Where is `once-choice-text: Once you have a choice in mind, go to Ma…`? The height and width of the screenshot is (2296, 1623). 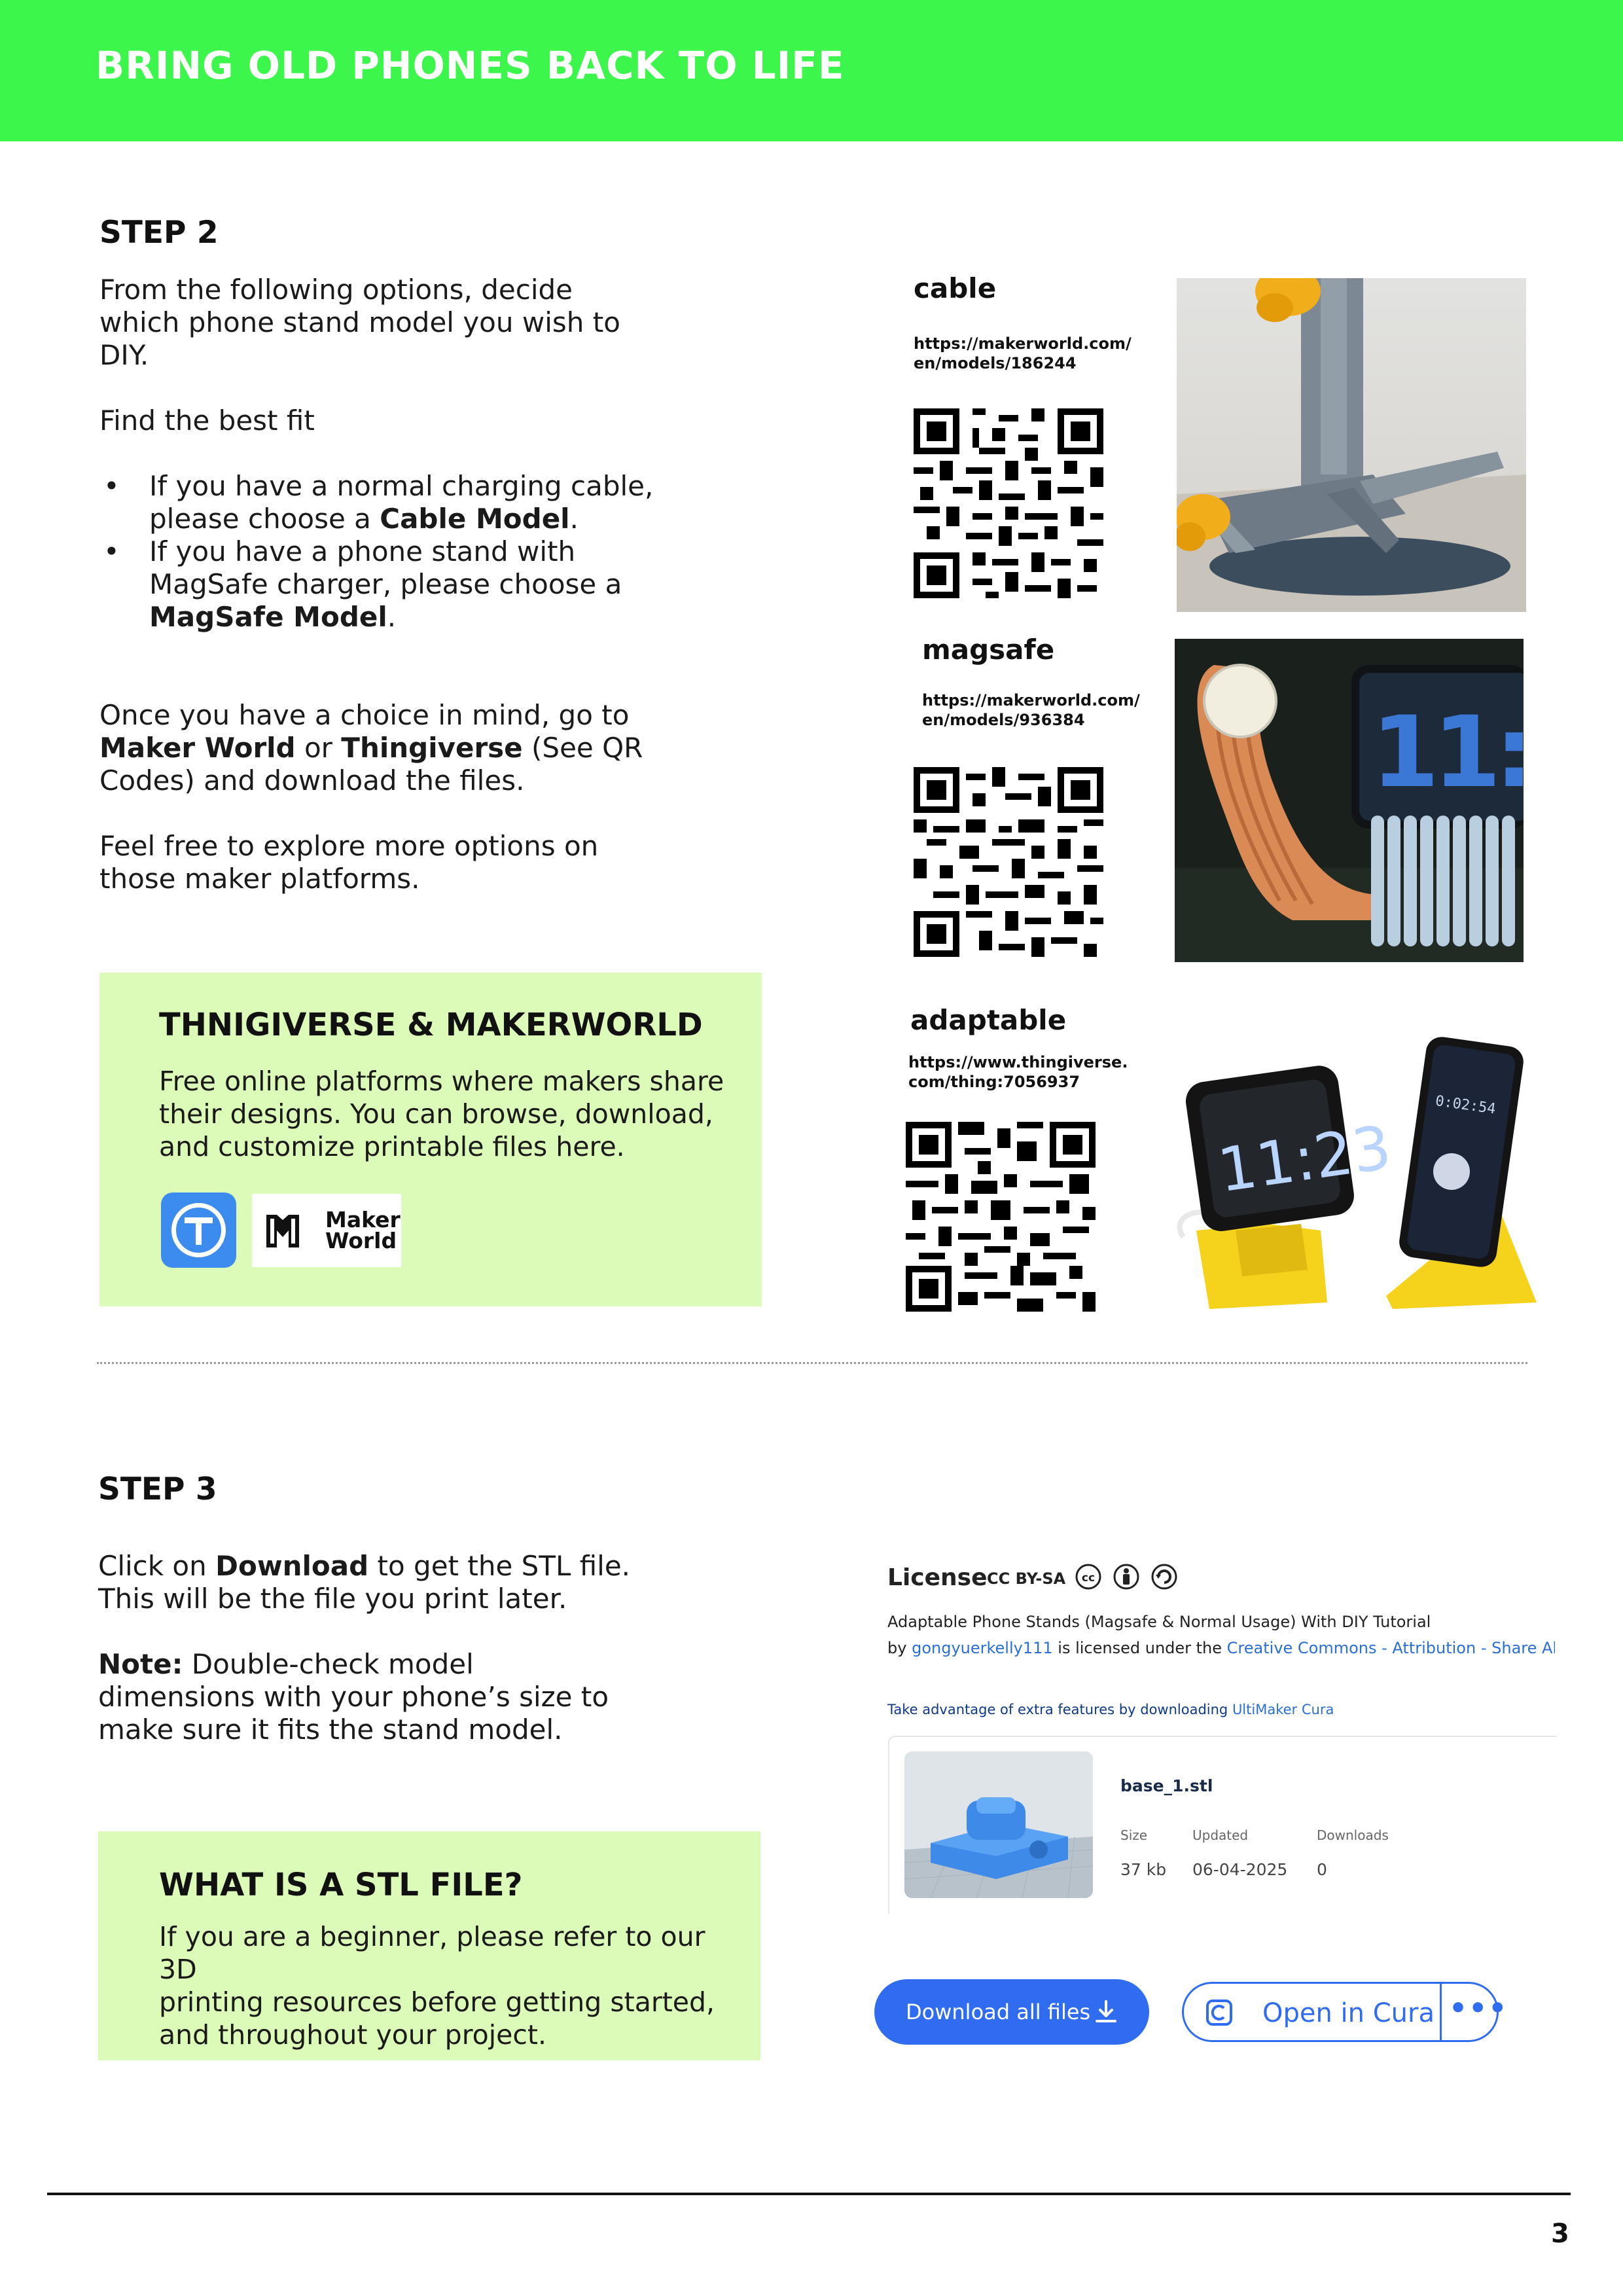 once-choice-text: Once you have a choice in mind, go to Ma… is located at coordinates (371, 748).